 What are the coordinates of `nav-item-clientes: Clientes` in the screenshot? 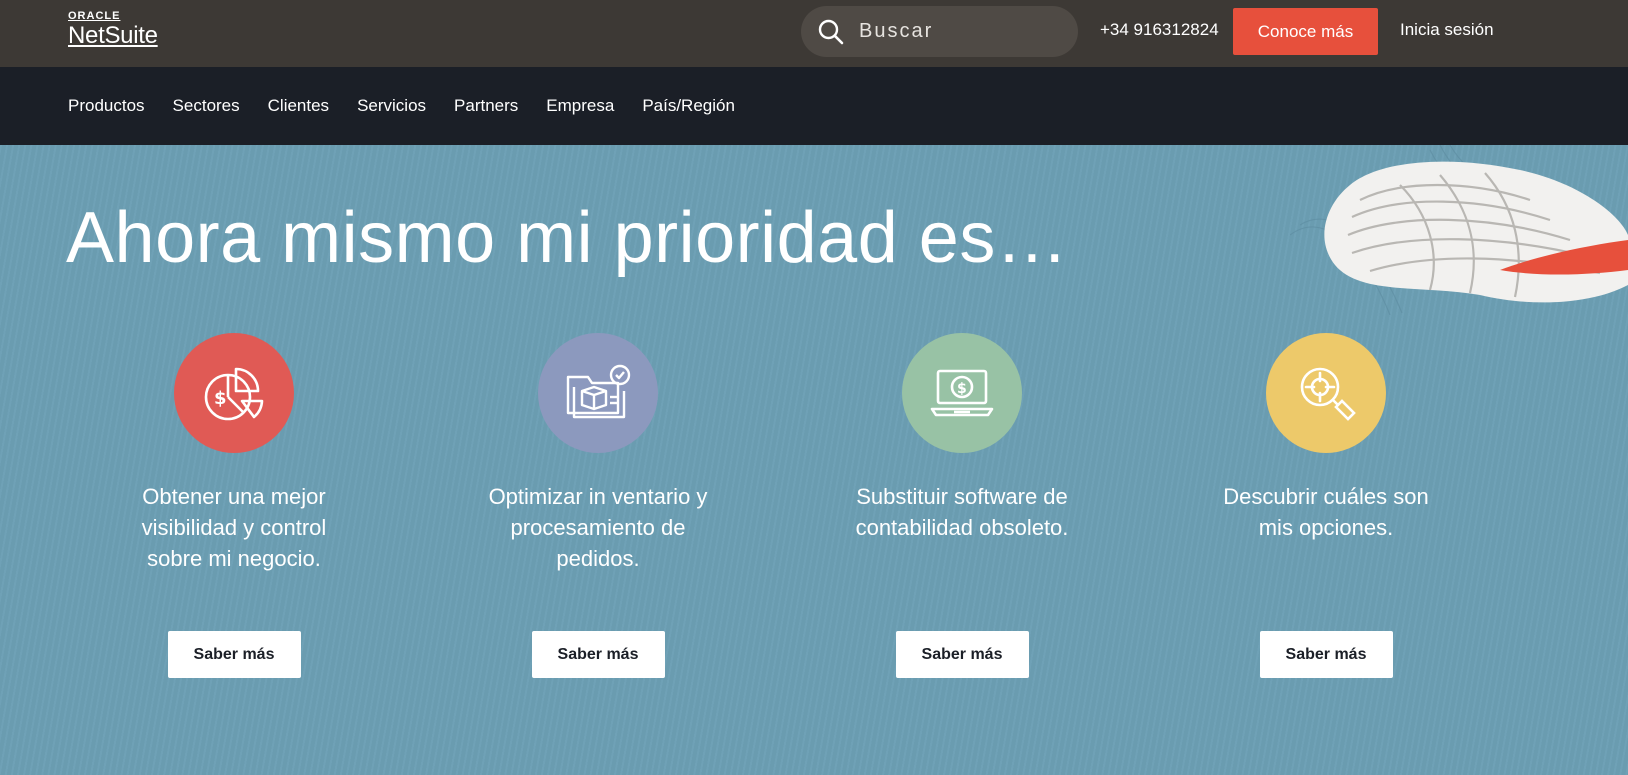 It's located at (298, 106).